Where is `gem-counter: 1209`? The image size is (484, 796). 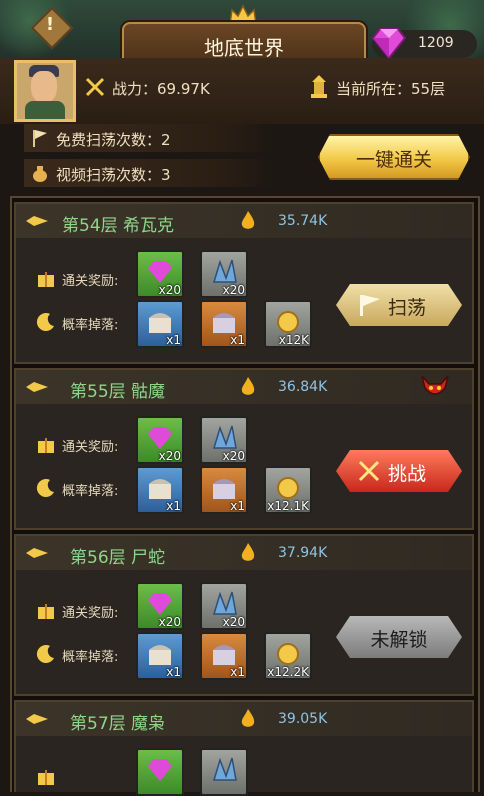 gem-counter: 1209 is located at coordinates (424, 44).